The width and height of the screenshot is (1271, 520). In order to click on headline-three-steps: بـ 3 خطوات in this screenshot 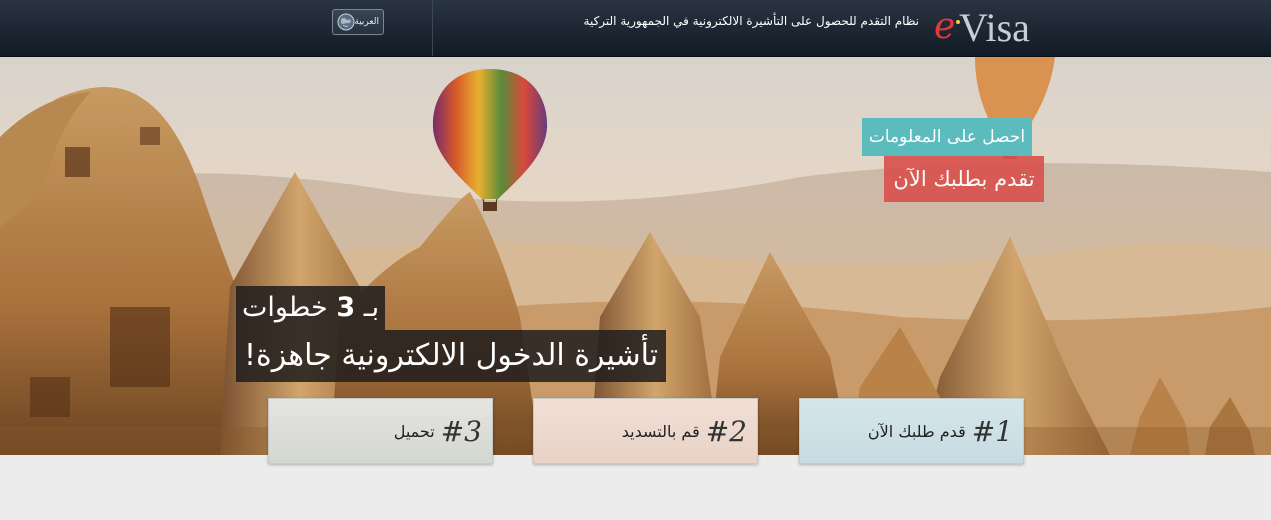, I will do `click(311, 308)`.